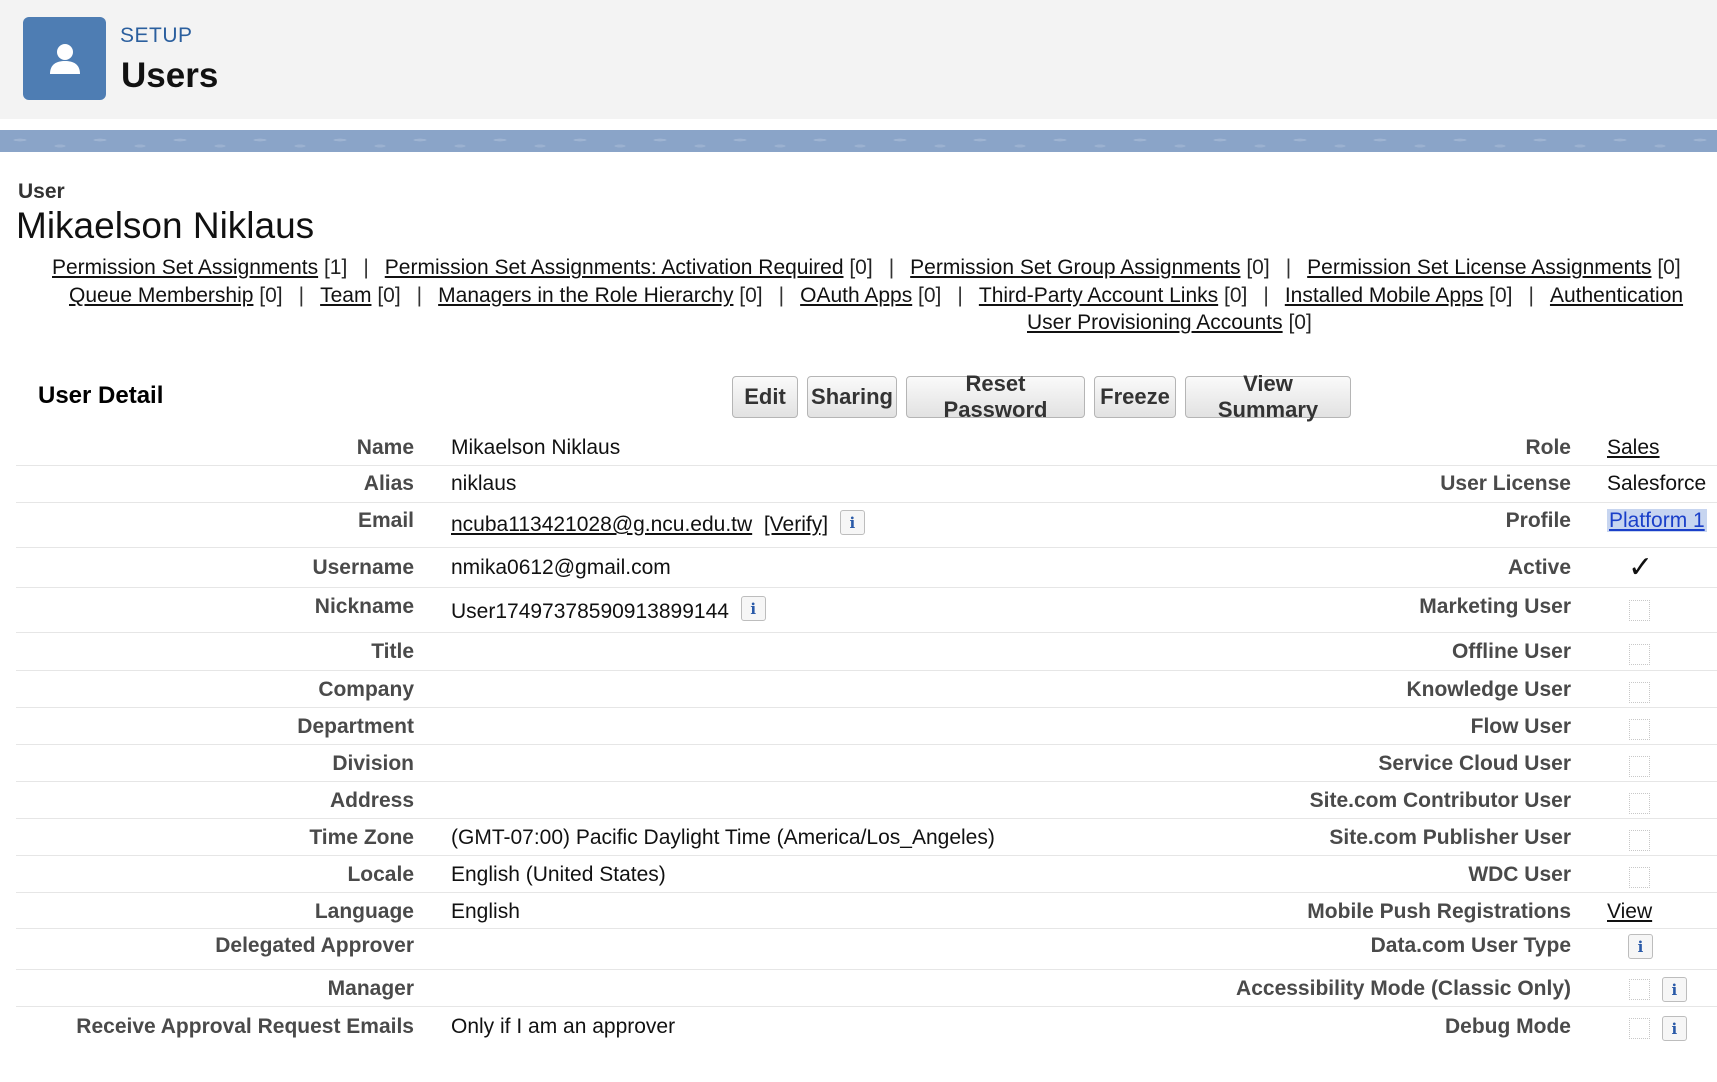  I want to click on field-label: User License, so click(1505, 483).